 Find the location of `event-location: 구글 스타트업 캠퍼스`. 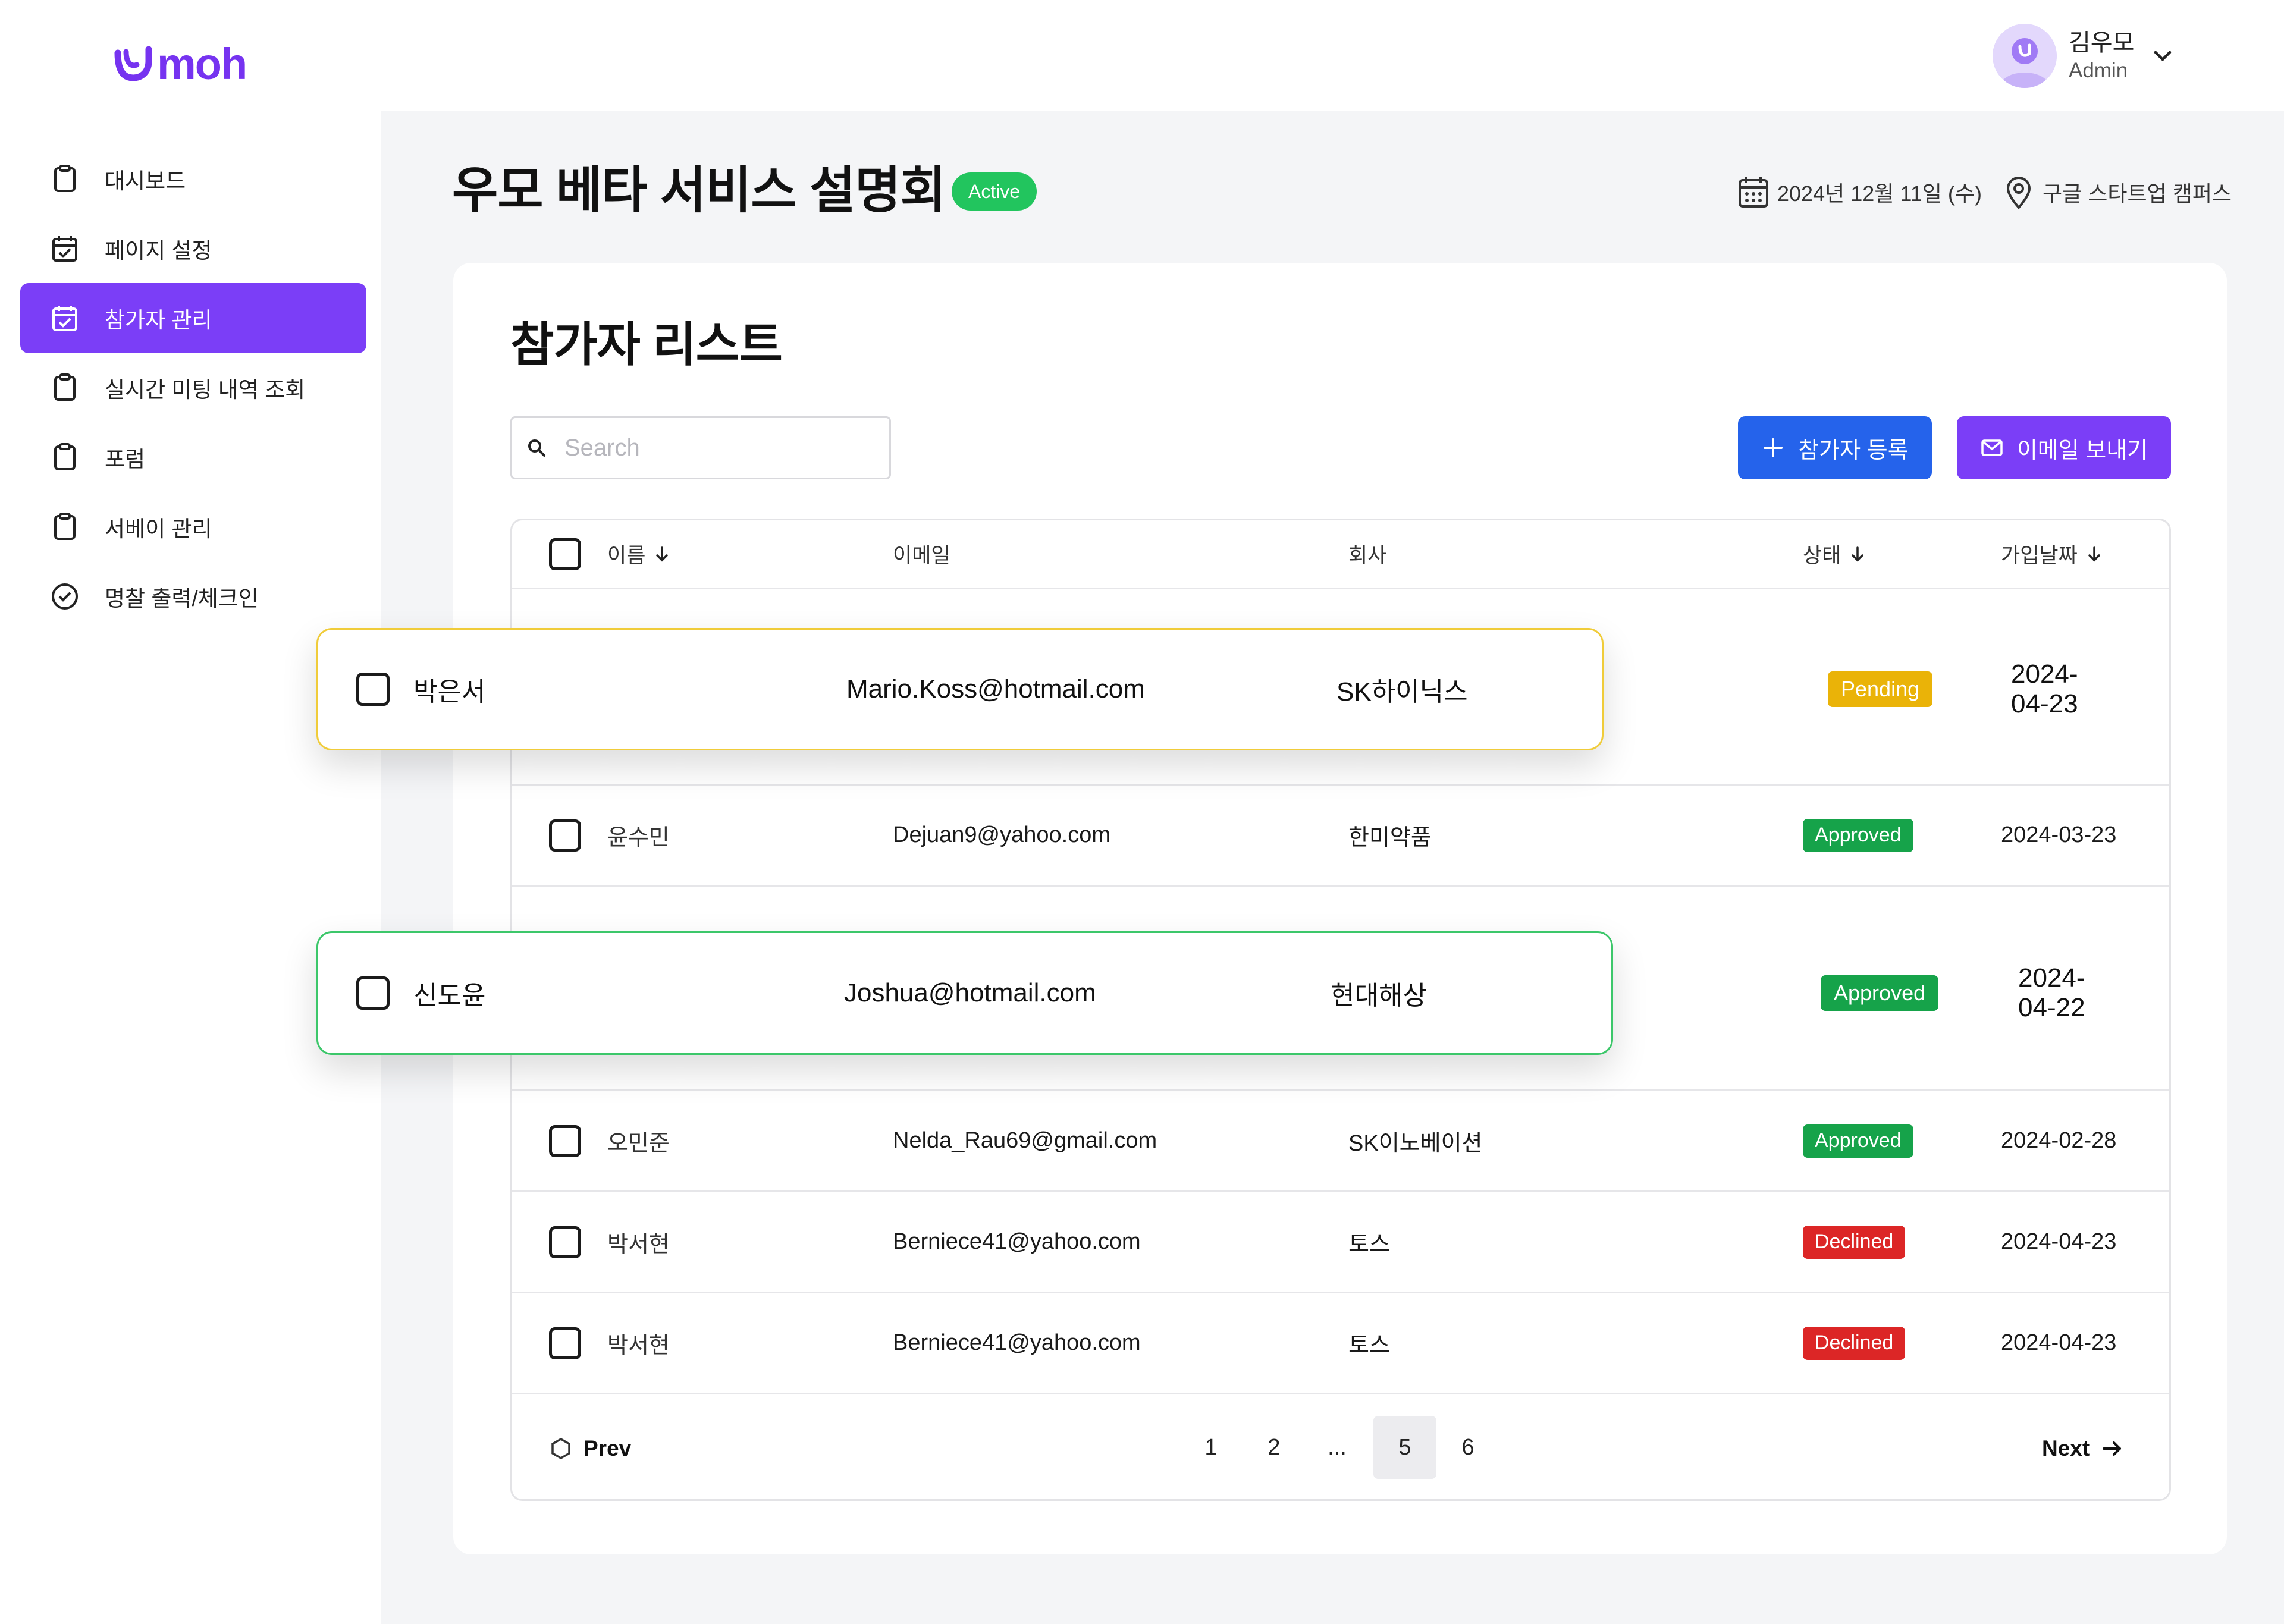

event-location: 구글 스타트업 캠퍼스 is located at coordinates (2137, 194).